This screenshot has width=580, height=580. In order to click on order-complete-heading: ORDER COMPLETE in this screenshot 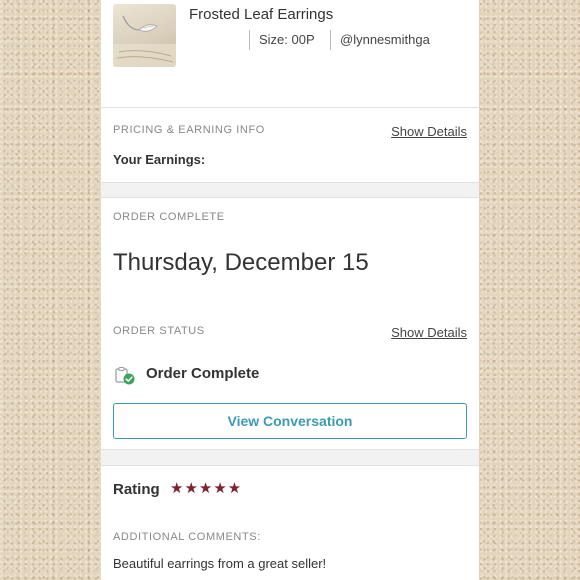, I will do `click(169, 217)`.